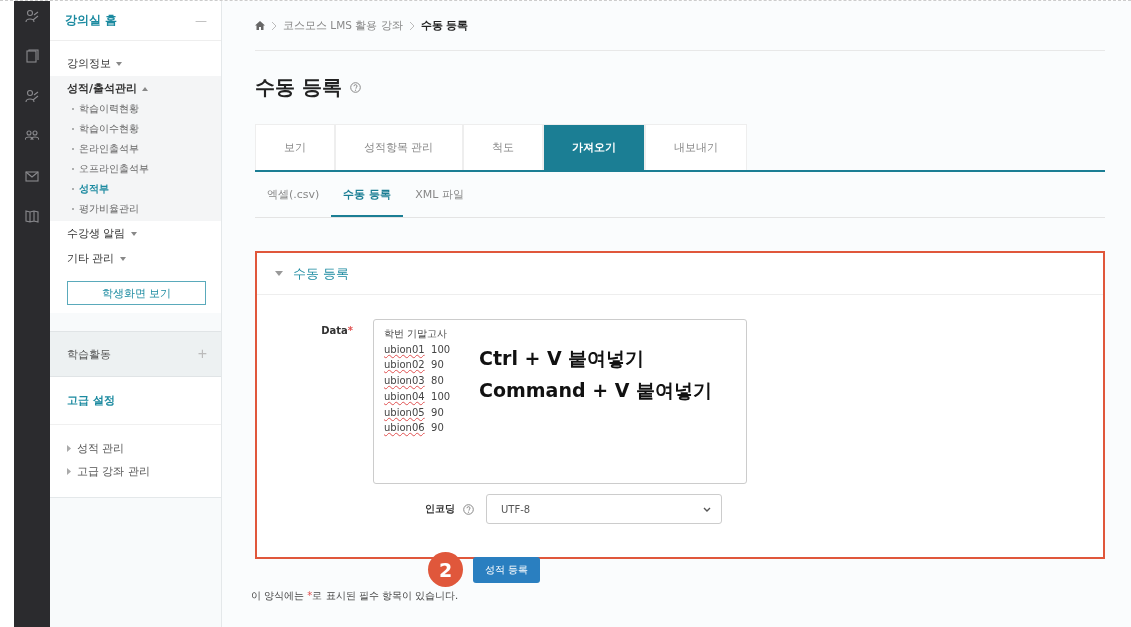 This screenshot has width=1131, height=627. What do you see at coordinates (135, 471) in the screenshot?
I see `tree-item: 고급 강좌 관리` at bounding box center [135, 471].